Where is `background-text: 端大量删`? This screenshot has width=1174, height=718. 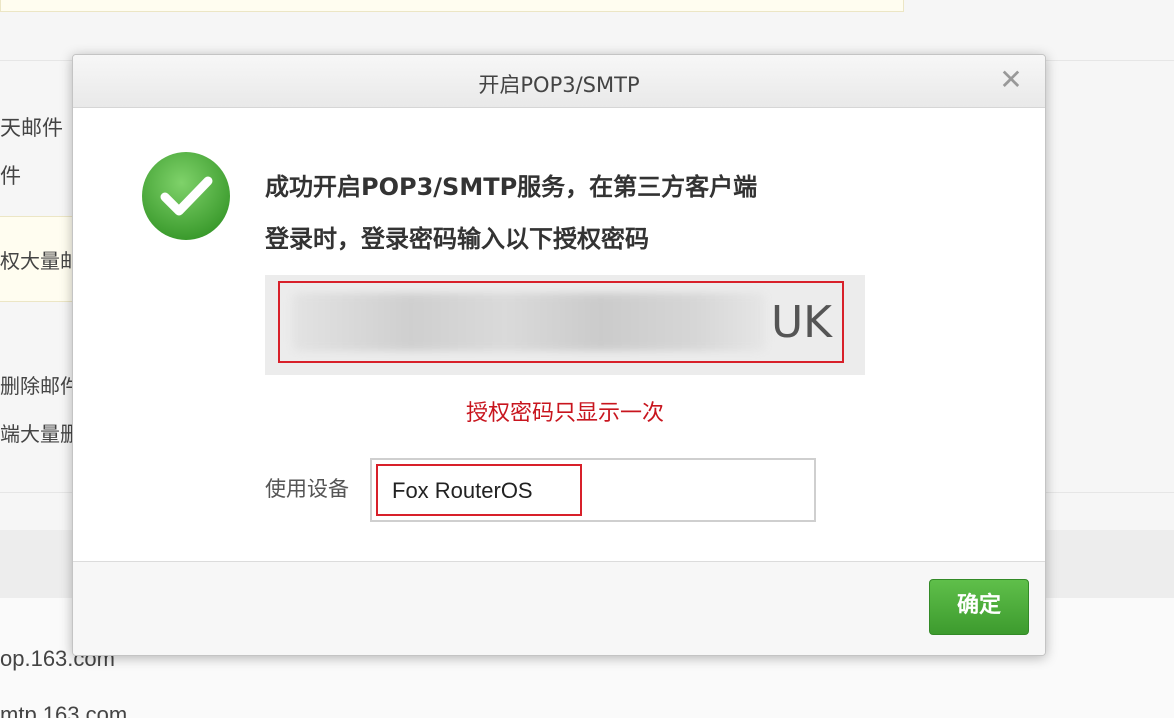
background-text: 端大量删 is located at coordinates (40, 434).